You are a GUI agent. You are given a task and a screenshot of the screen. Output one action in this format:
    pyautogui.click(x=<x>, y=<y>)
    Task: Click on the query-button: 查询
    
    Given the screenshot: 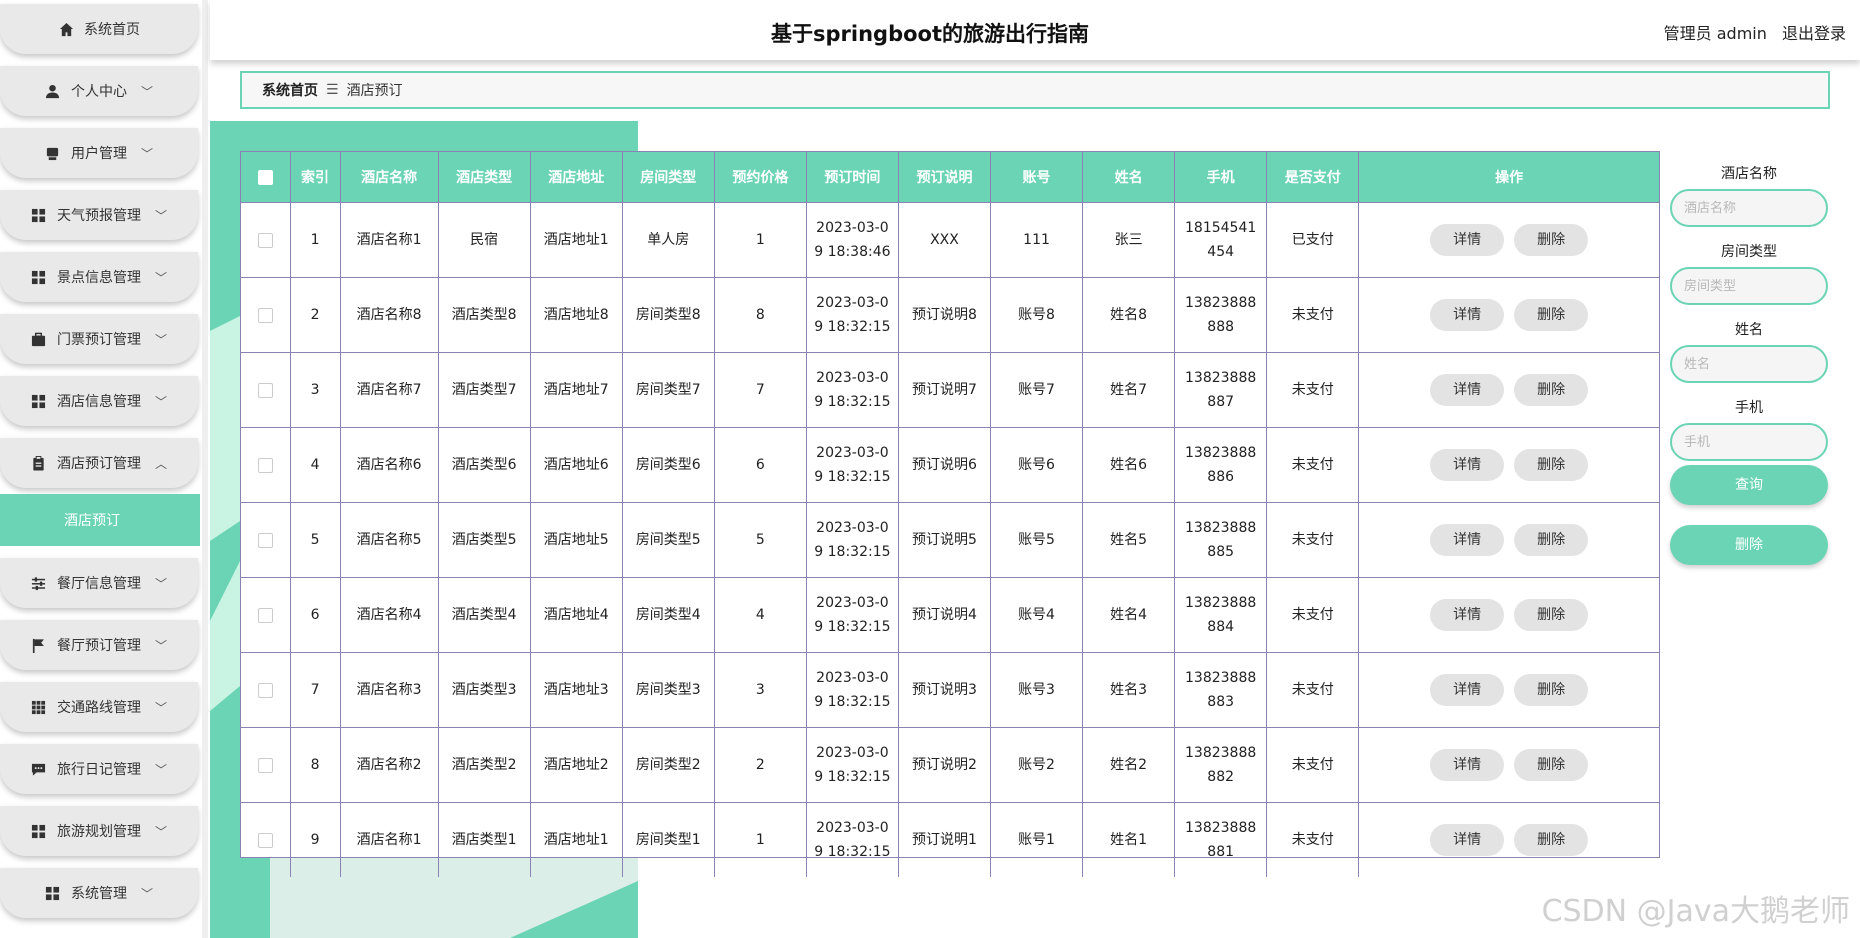 What is the action you would take?
    pyautogui.click(x=1749, y=485)
    